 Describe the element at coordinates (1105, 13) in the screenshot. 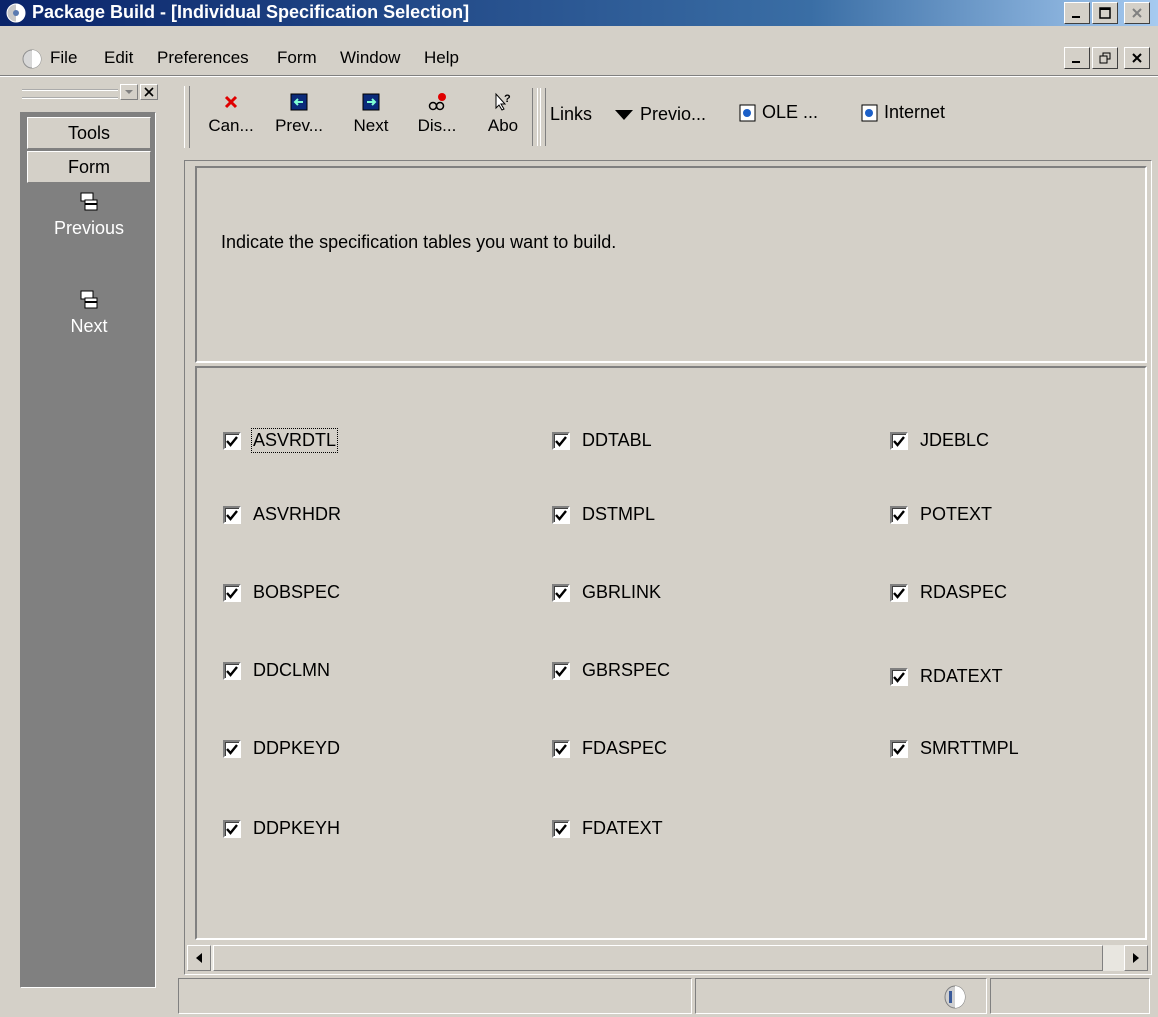

I see `maximize-button` at that location.